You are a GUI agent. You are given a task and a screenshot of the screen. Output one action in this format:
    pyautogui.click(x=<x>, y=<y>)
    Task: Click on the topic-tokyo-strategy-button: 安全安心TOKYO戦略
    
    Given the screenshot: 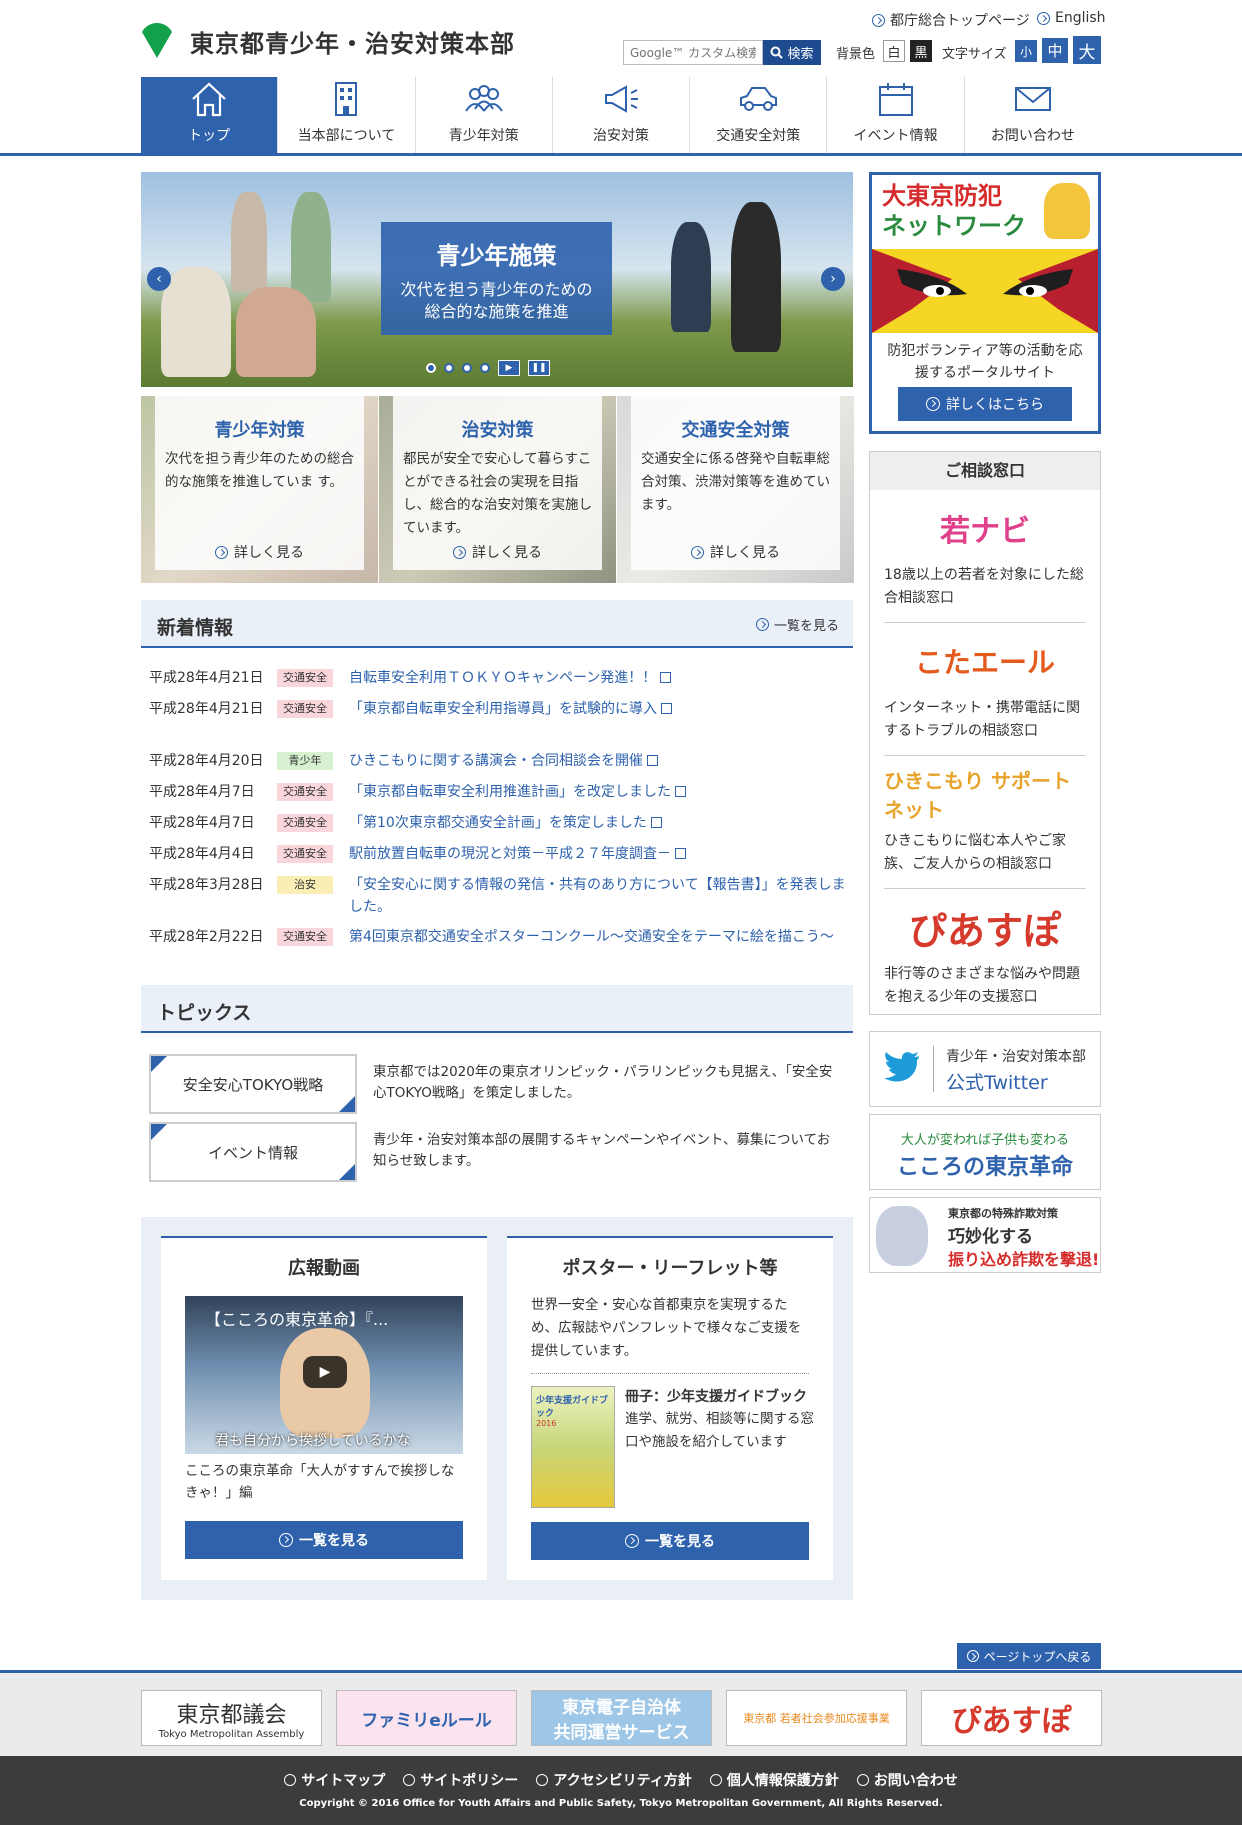 What is the action you would take?
    pyautogui.click(x=253, y=1084)
    